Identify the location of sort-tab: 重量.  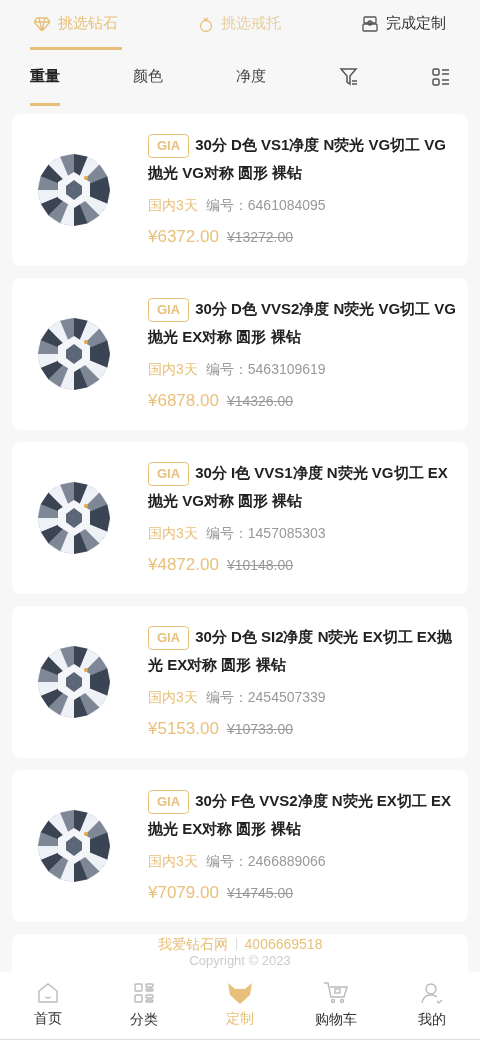
(45, 78).